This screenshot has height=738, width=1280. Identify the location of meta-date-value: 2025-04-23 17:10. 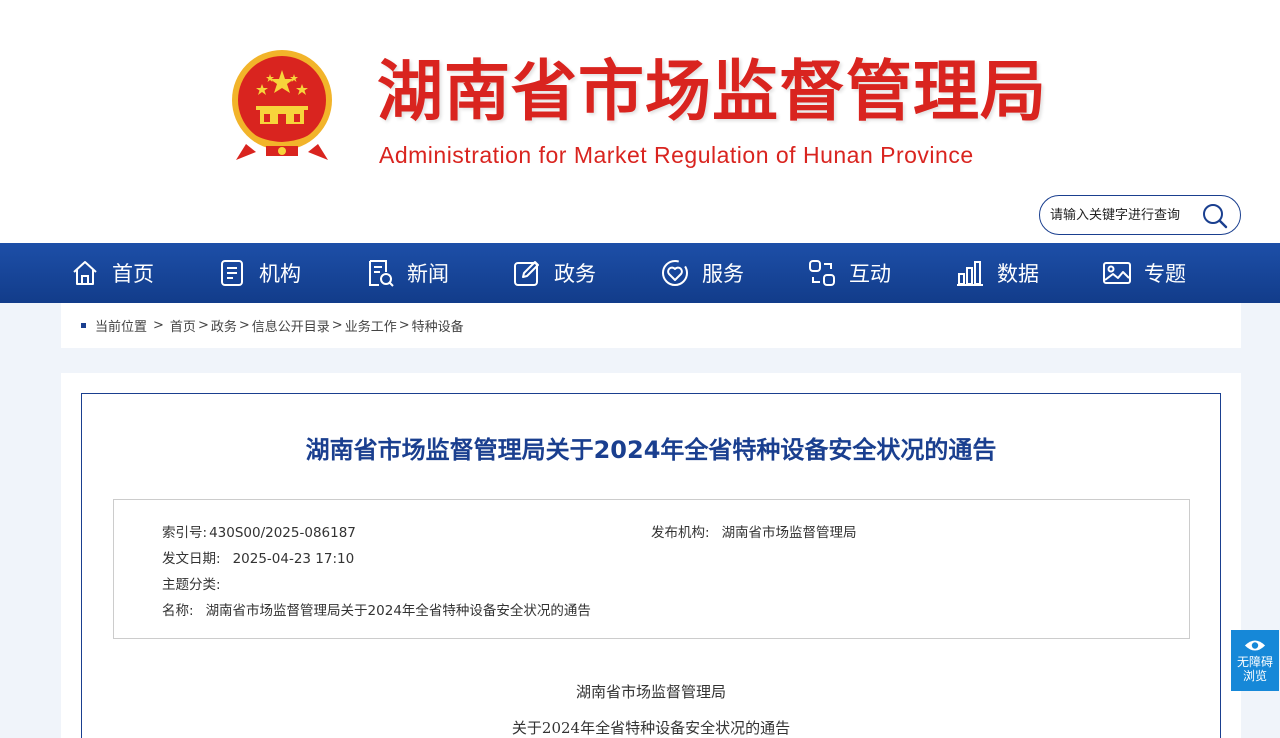
(293, 559).